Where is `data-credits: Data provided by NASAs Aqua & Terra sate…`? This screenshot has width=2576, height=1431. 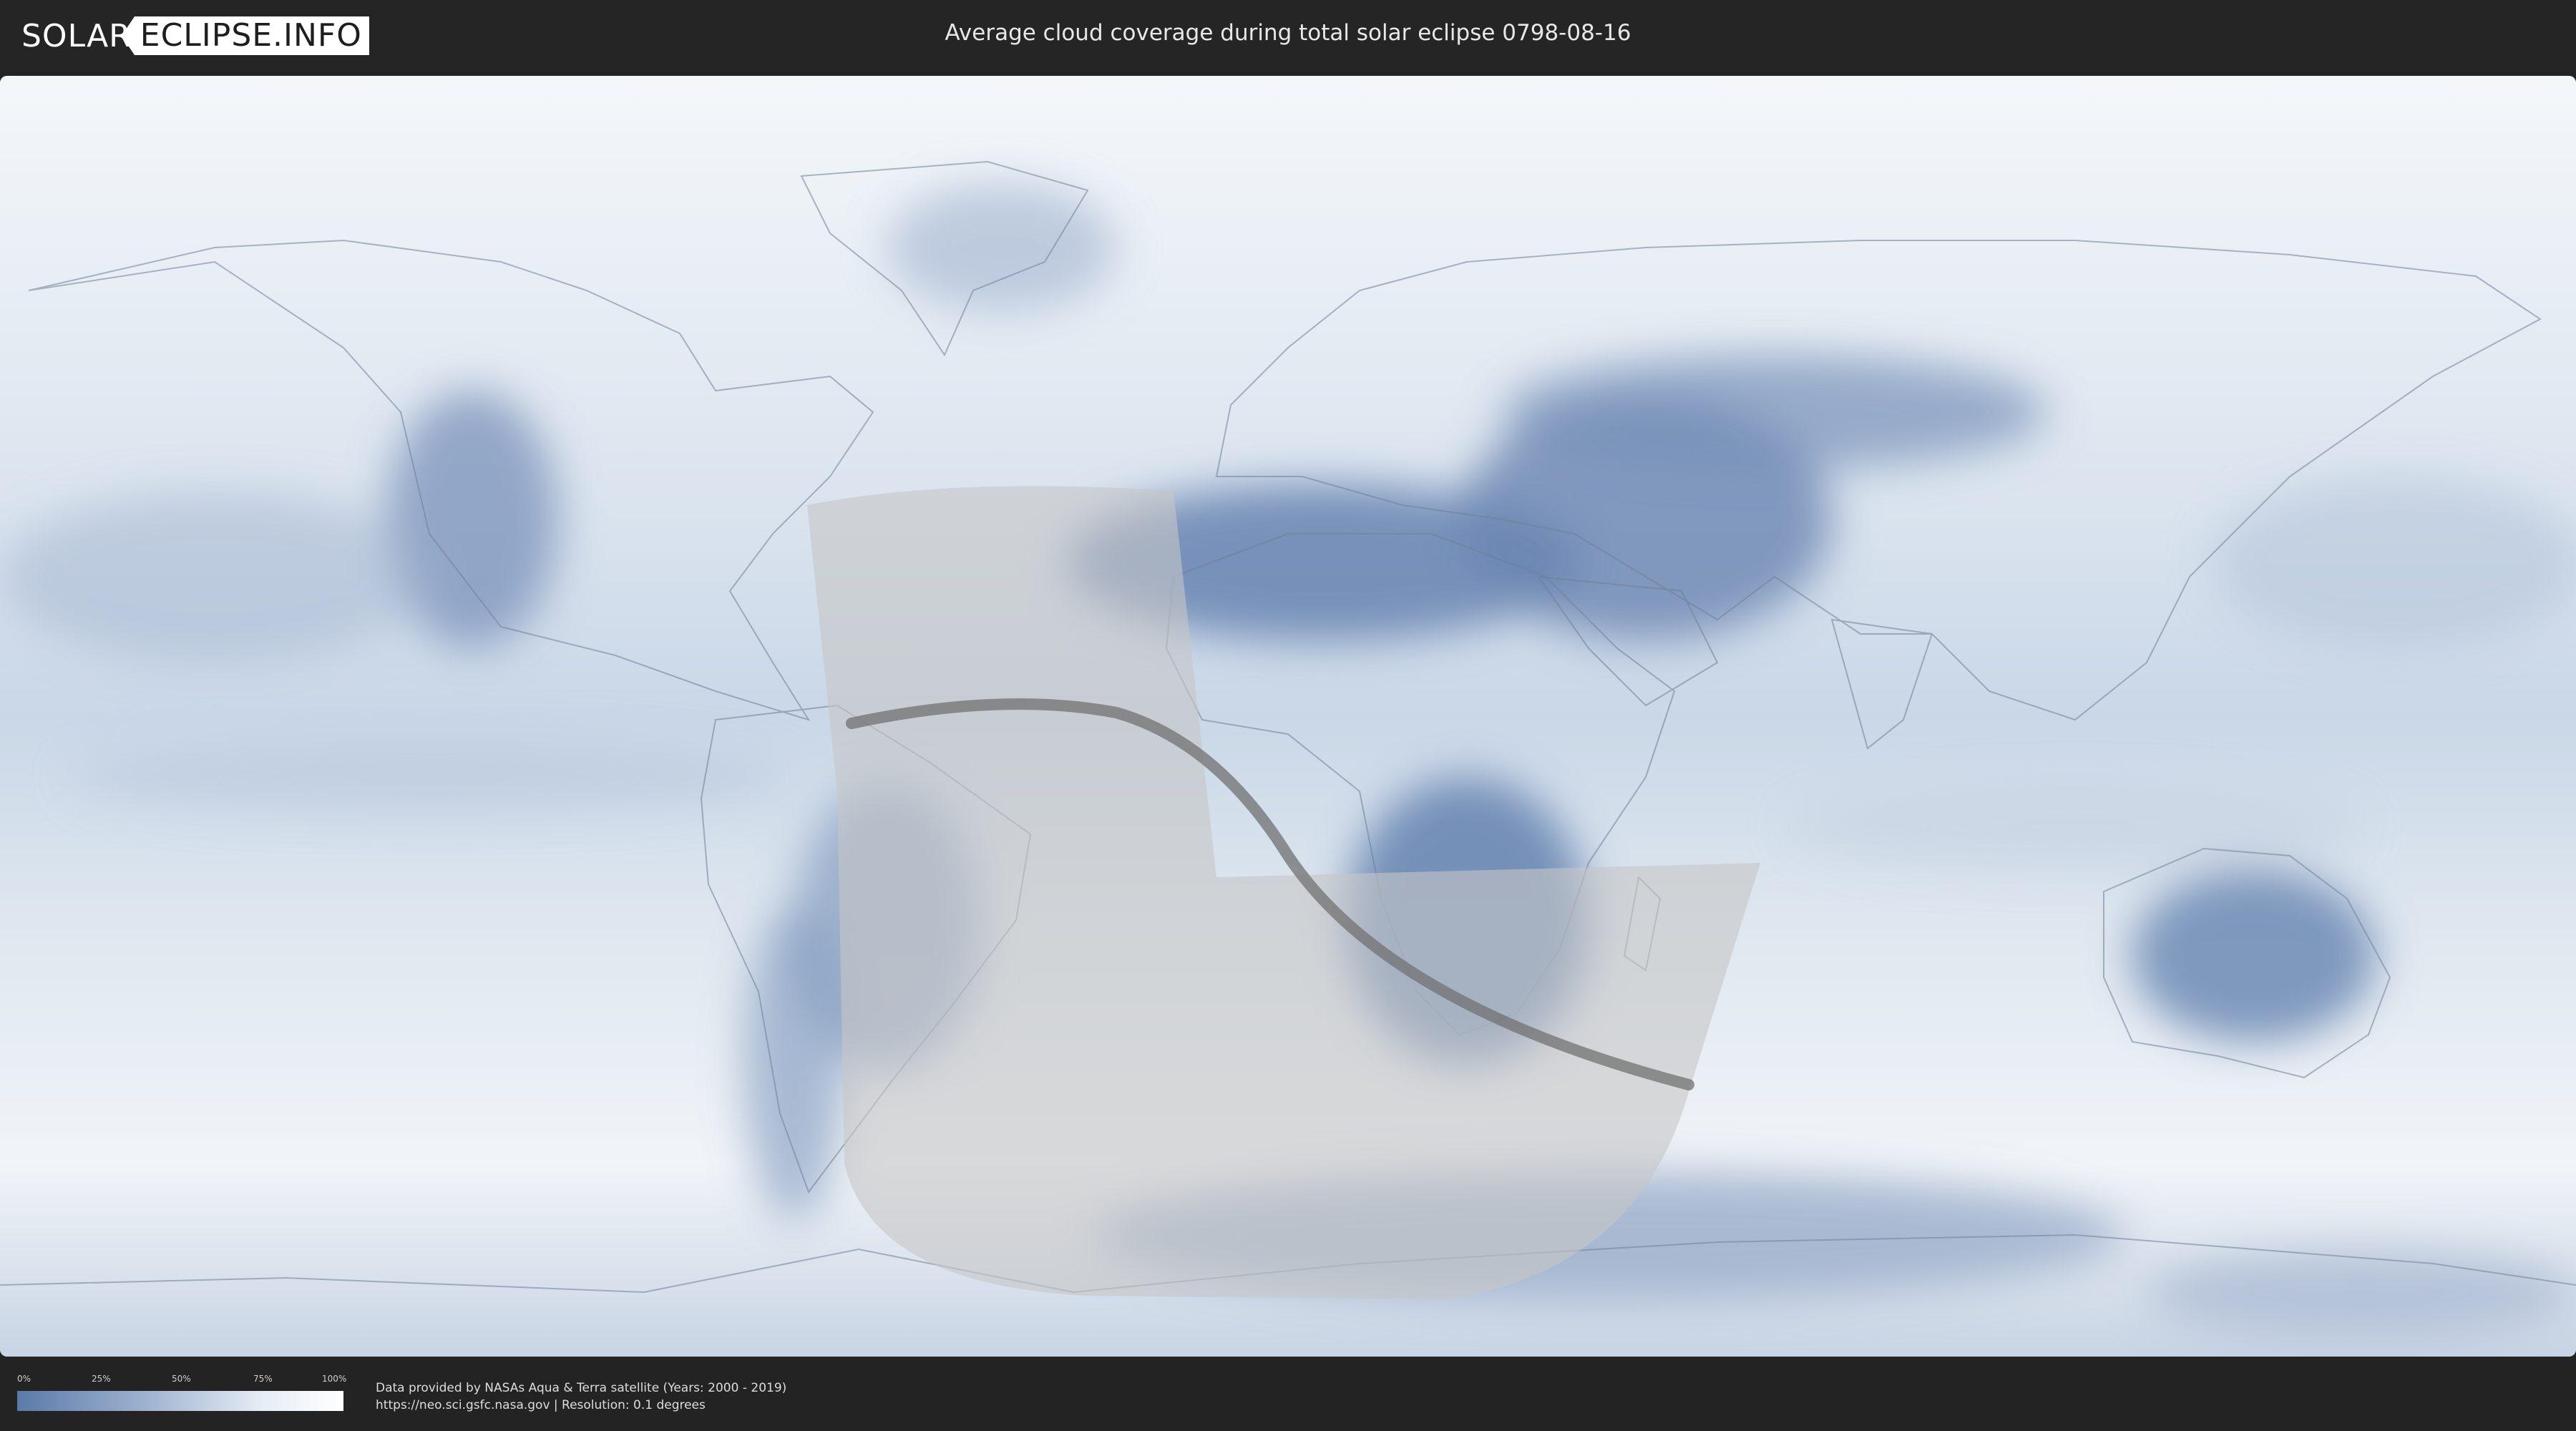
data-credits: Data provided by NASAs Aqua & Terra sate… is located at coordinates (581, 1396).